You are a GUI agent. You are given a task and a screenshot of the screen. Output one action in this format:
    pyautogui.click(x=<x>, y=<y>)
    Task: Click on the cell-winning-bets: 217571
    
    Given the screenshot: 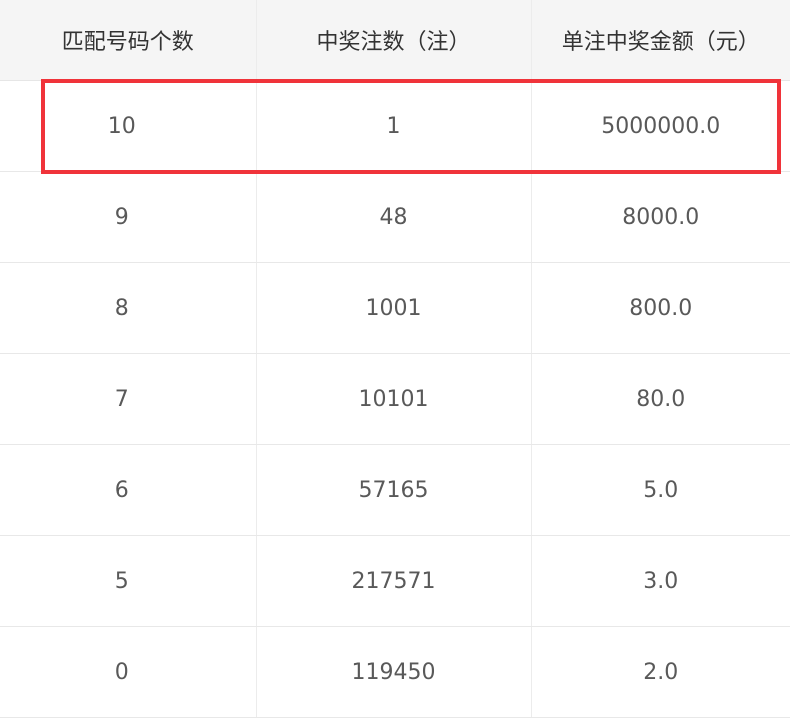 What is the action you would take?
    pyautogui.click(x=393, y=581)
    